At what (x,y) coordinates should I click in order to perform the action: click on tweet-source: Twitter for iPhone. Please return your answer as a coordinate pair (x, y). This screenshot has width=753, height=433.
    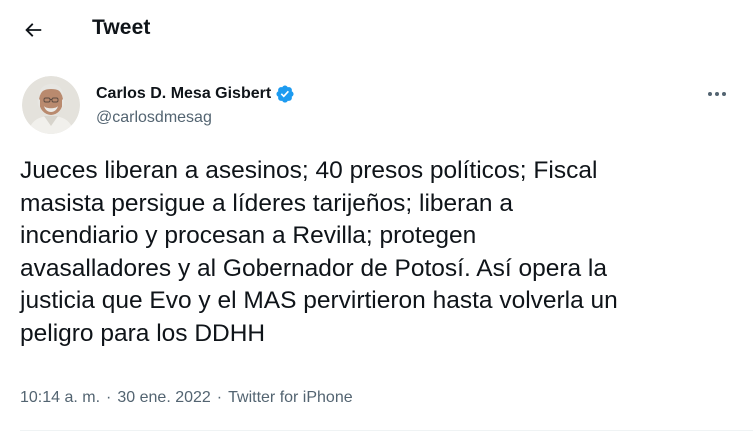
    Looking at the image, I should click on (290, 398).